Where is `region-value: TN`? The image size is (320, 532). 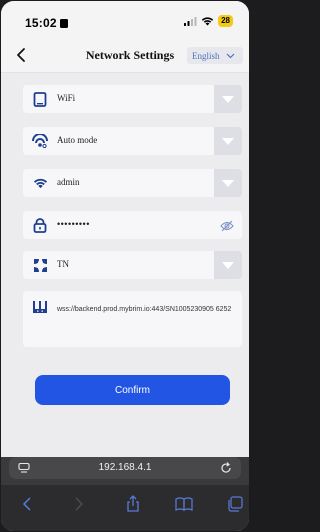 region-value: TN is located at coordinates (63, 264).